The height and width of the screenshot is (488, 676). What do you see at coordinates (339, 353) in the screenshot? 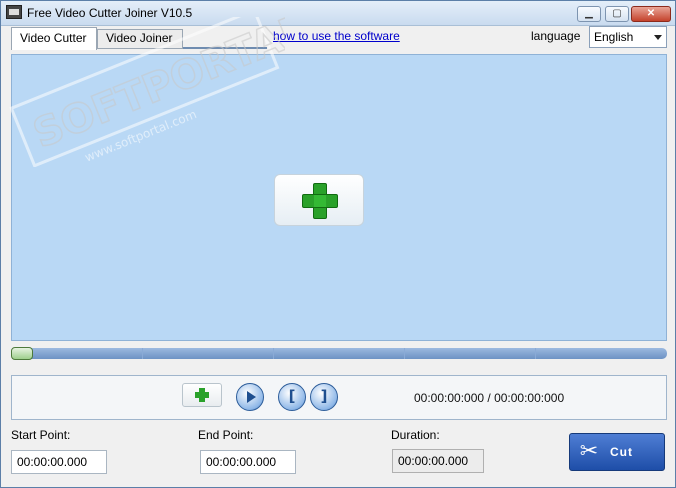
I see `timeline-slider` at bounding box center [339, 353].